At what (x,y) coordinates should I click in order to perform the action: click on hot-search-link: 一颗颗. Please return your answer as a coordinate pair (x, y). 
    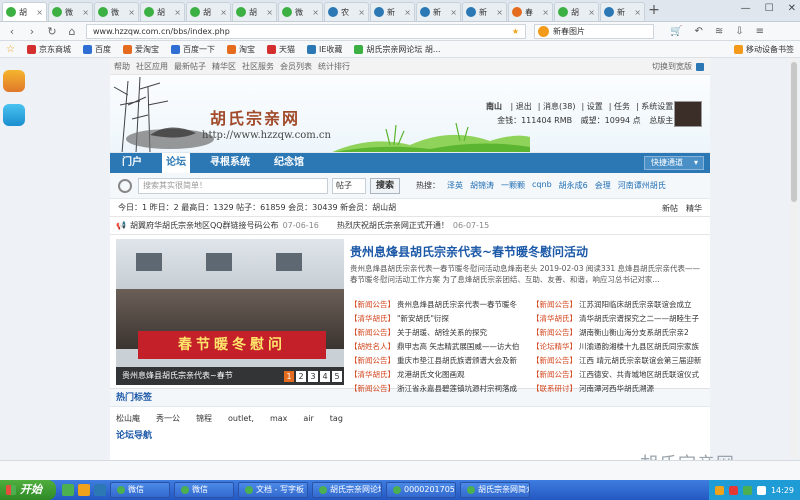
    Looking at the image, I should click on (513, 185).